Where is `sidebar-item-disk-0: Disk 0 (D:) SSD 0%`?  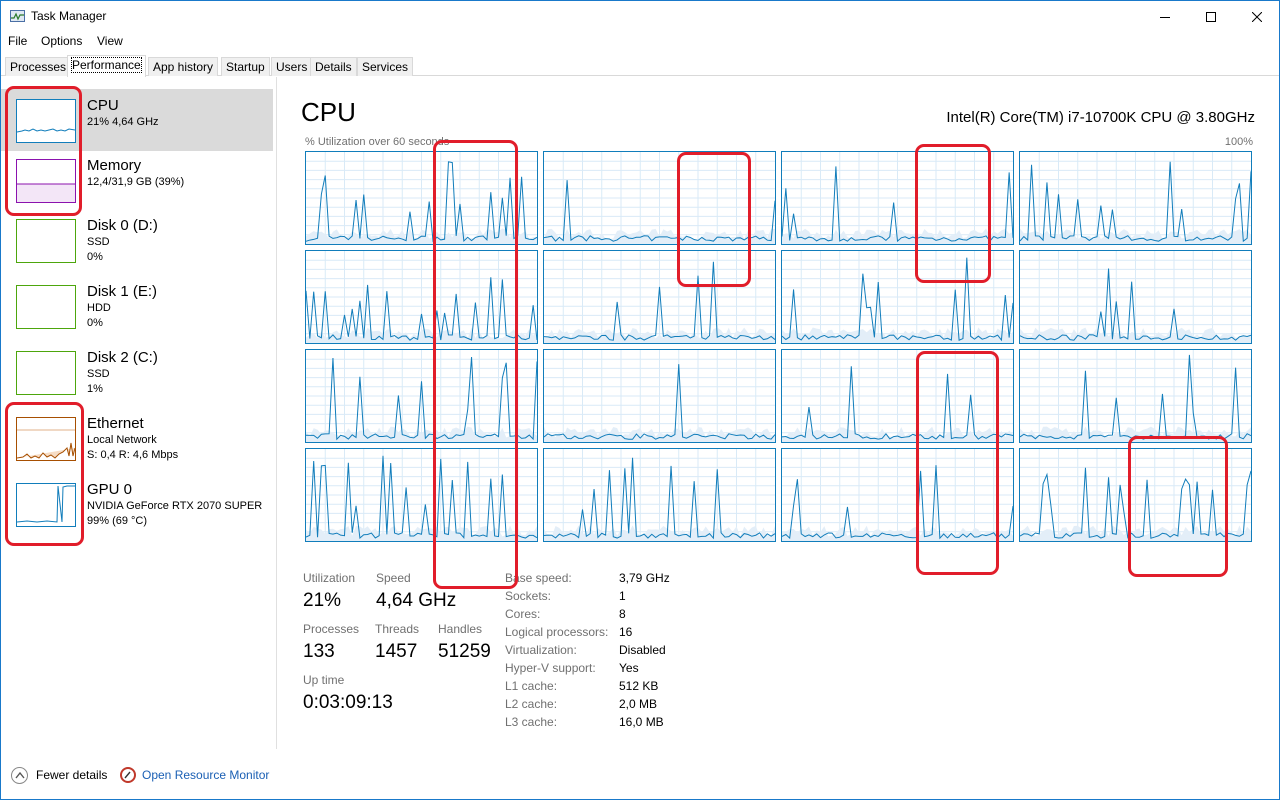
sidebar-item-disk-0: Disk 0 (D:) SSD 0% is located at coordinates (137, 240).